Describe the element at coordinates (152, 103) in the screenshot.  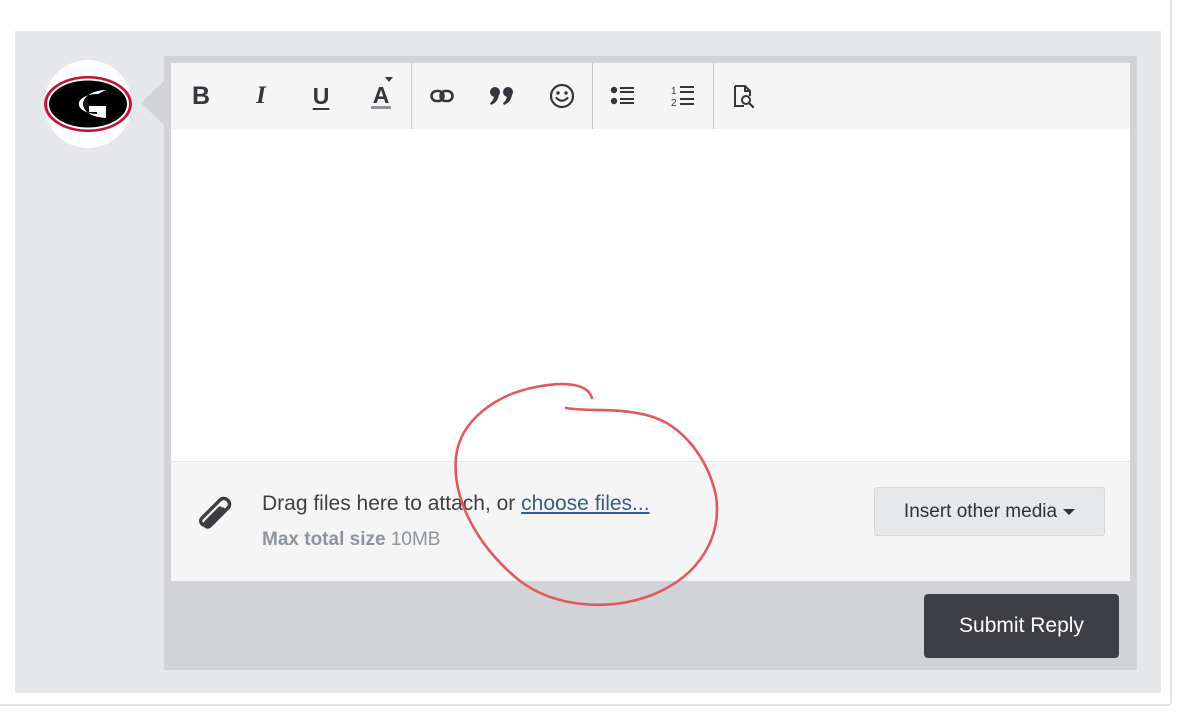
I see `avatar-pointer` at that location.